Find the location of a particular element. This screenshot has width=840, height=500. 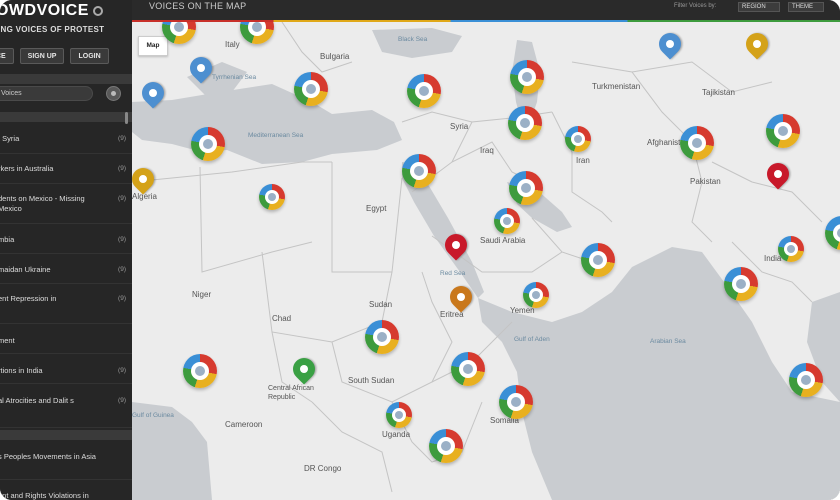

list-item-label: mbia is located at coordinates (7, 239).